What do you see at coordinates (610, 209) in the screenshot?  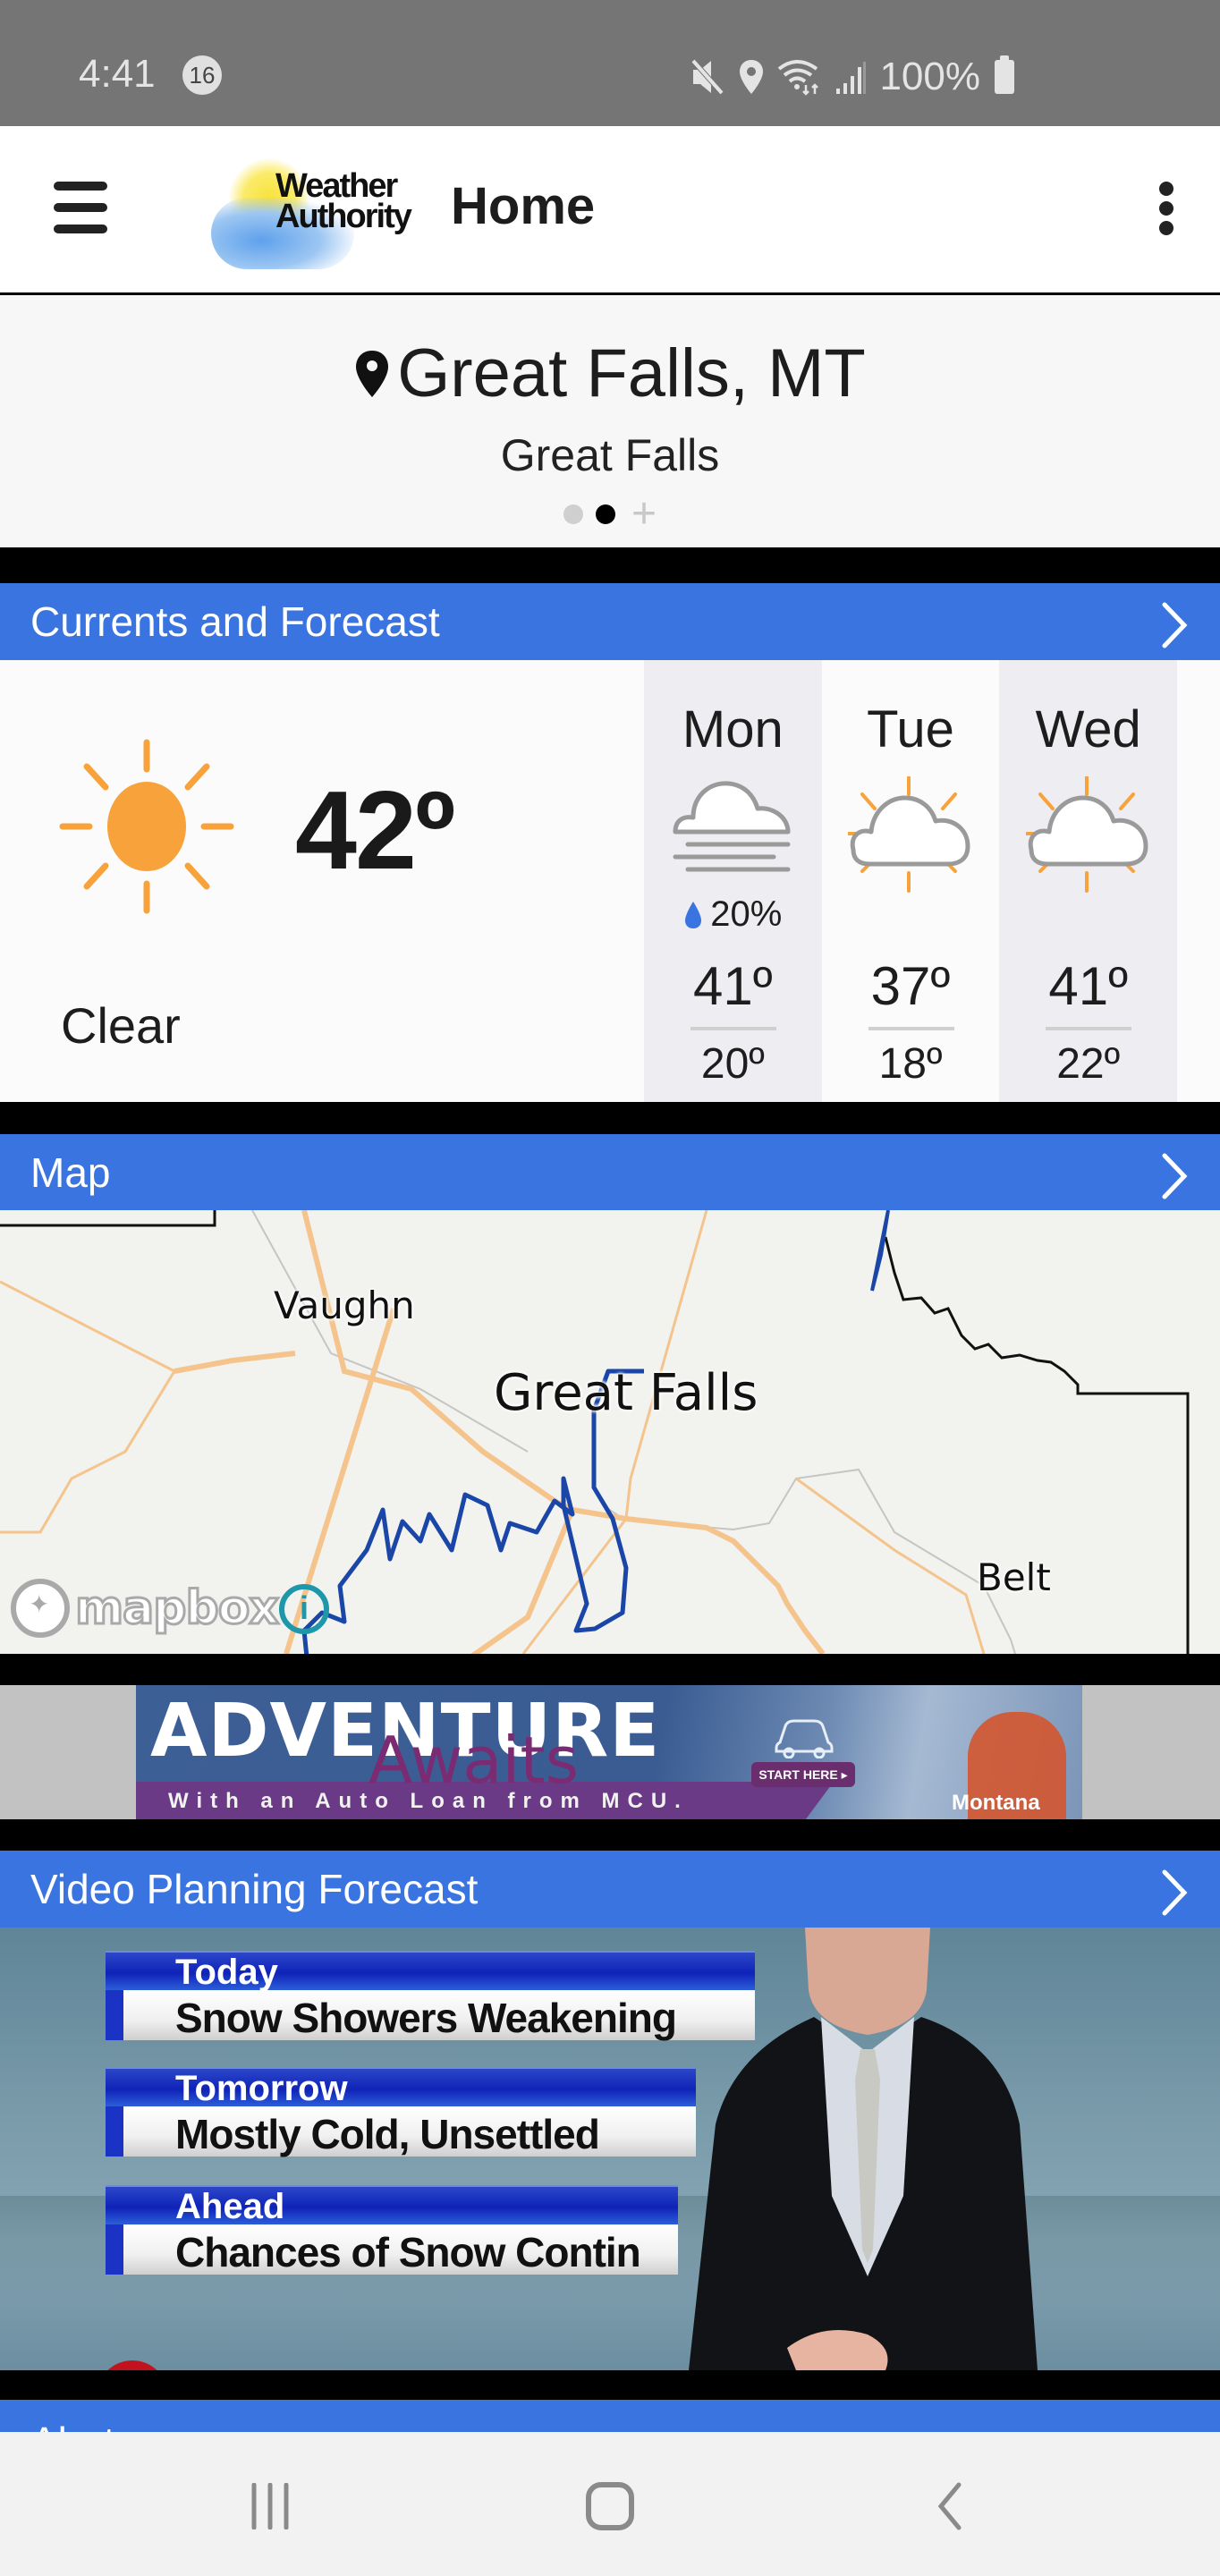 I see `app-bar: Weather Authority Home` at bounding box center [610, 209].